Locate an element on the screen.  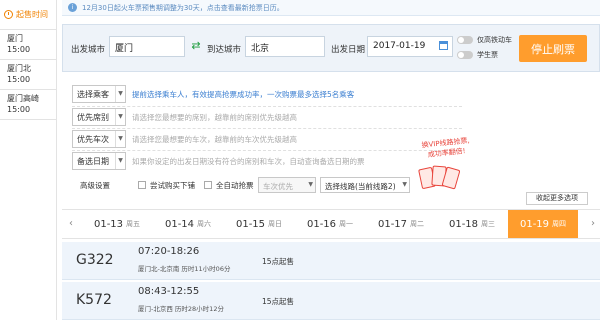
date-tab-active: 01-19 周四 is located at coordinates (543, 224).